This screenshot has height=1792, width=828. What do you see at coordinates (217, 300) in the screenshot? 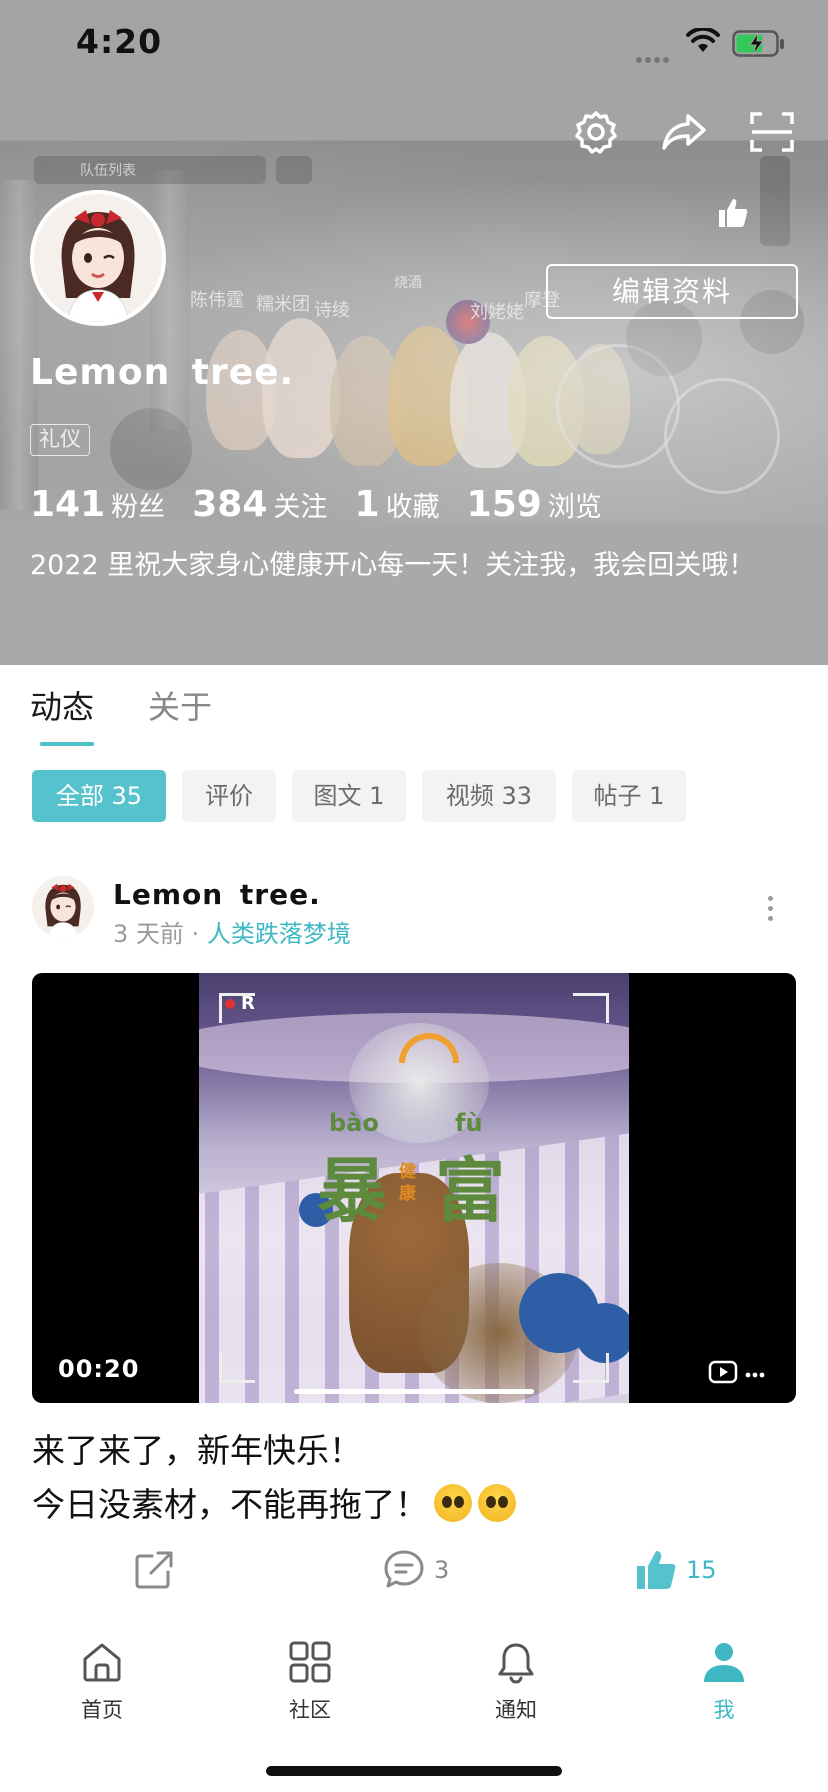
I see `background-label: 陈伟霆` at bounding box center [217, 300].